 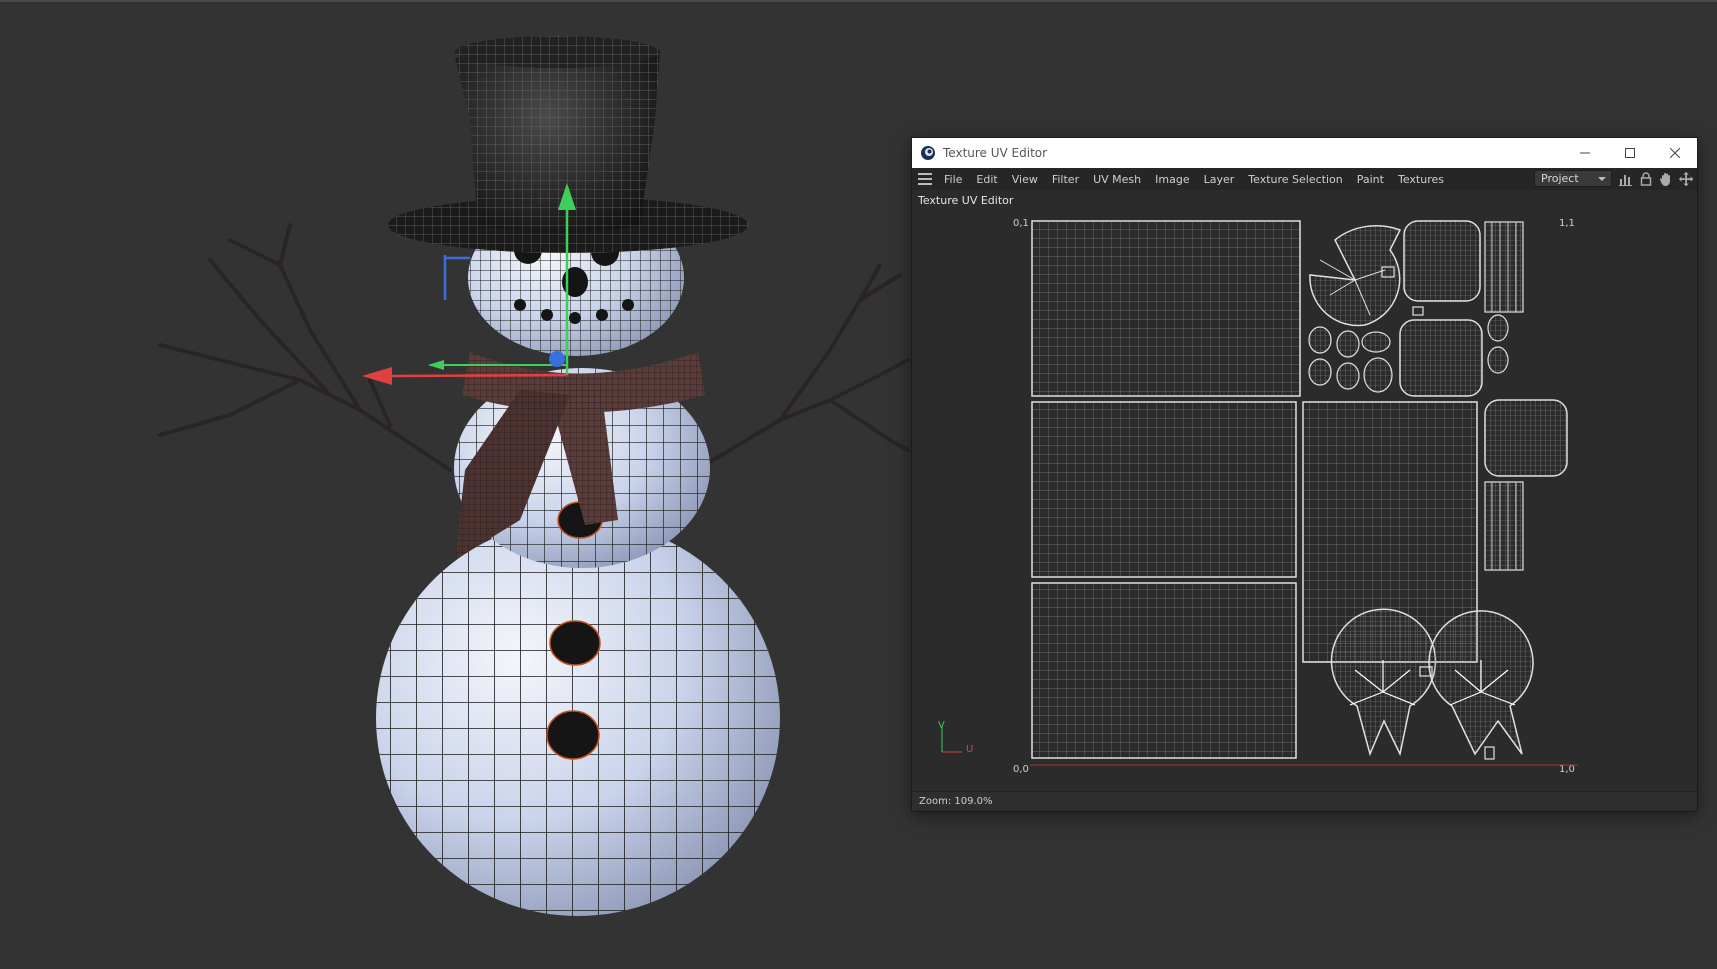 I want to click on histogram-icon, so click(x=1626, y=179).